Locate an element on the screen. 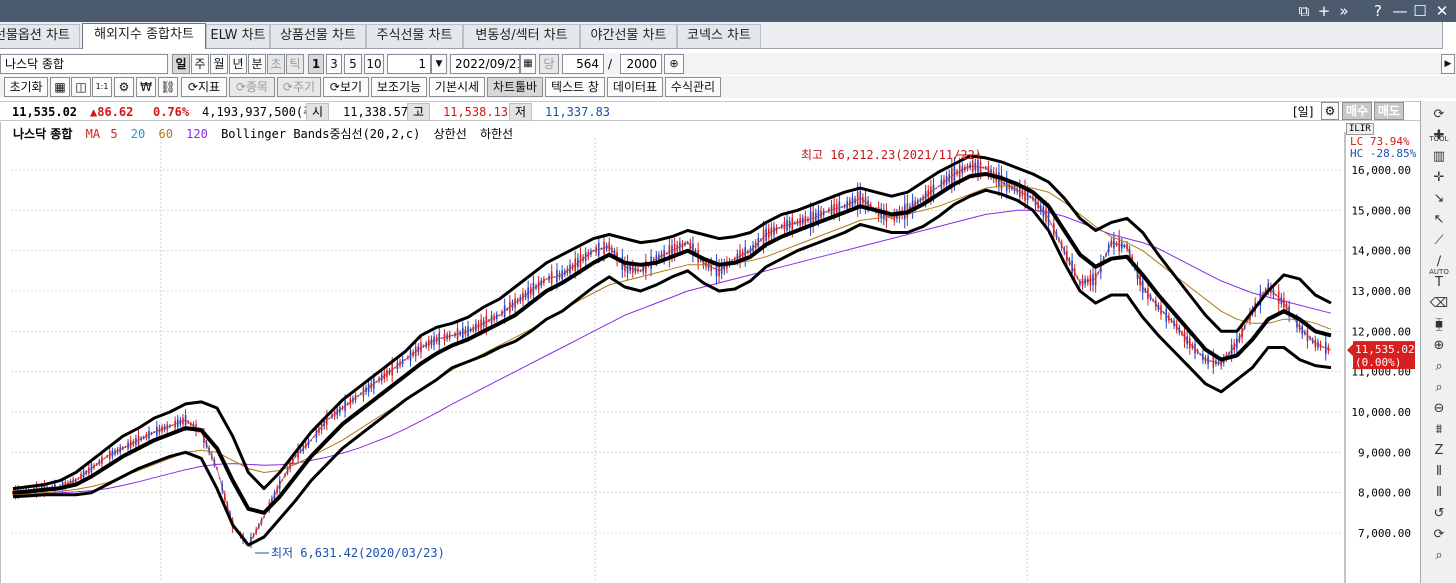 The image size is (1456, 583). open-value: 11,338.57 is located at coordinates (376, 112).